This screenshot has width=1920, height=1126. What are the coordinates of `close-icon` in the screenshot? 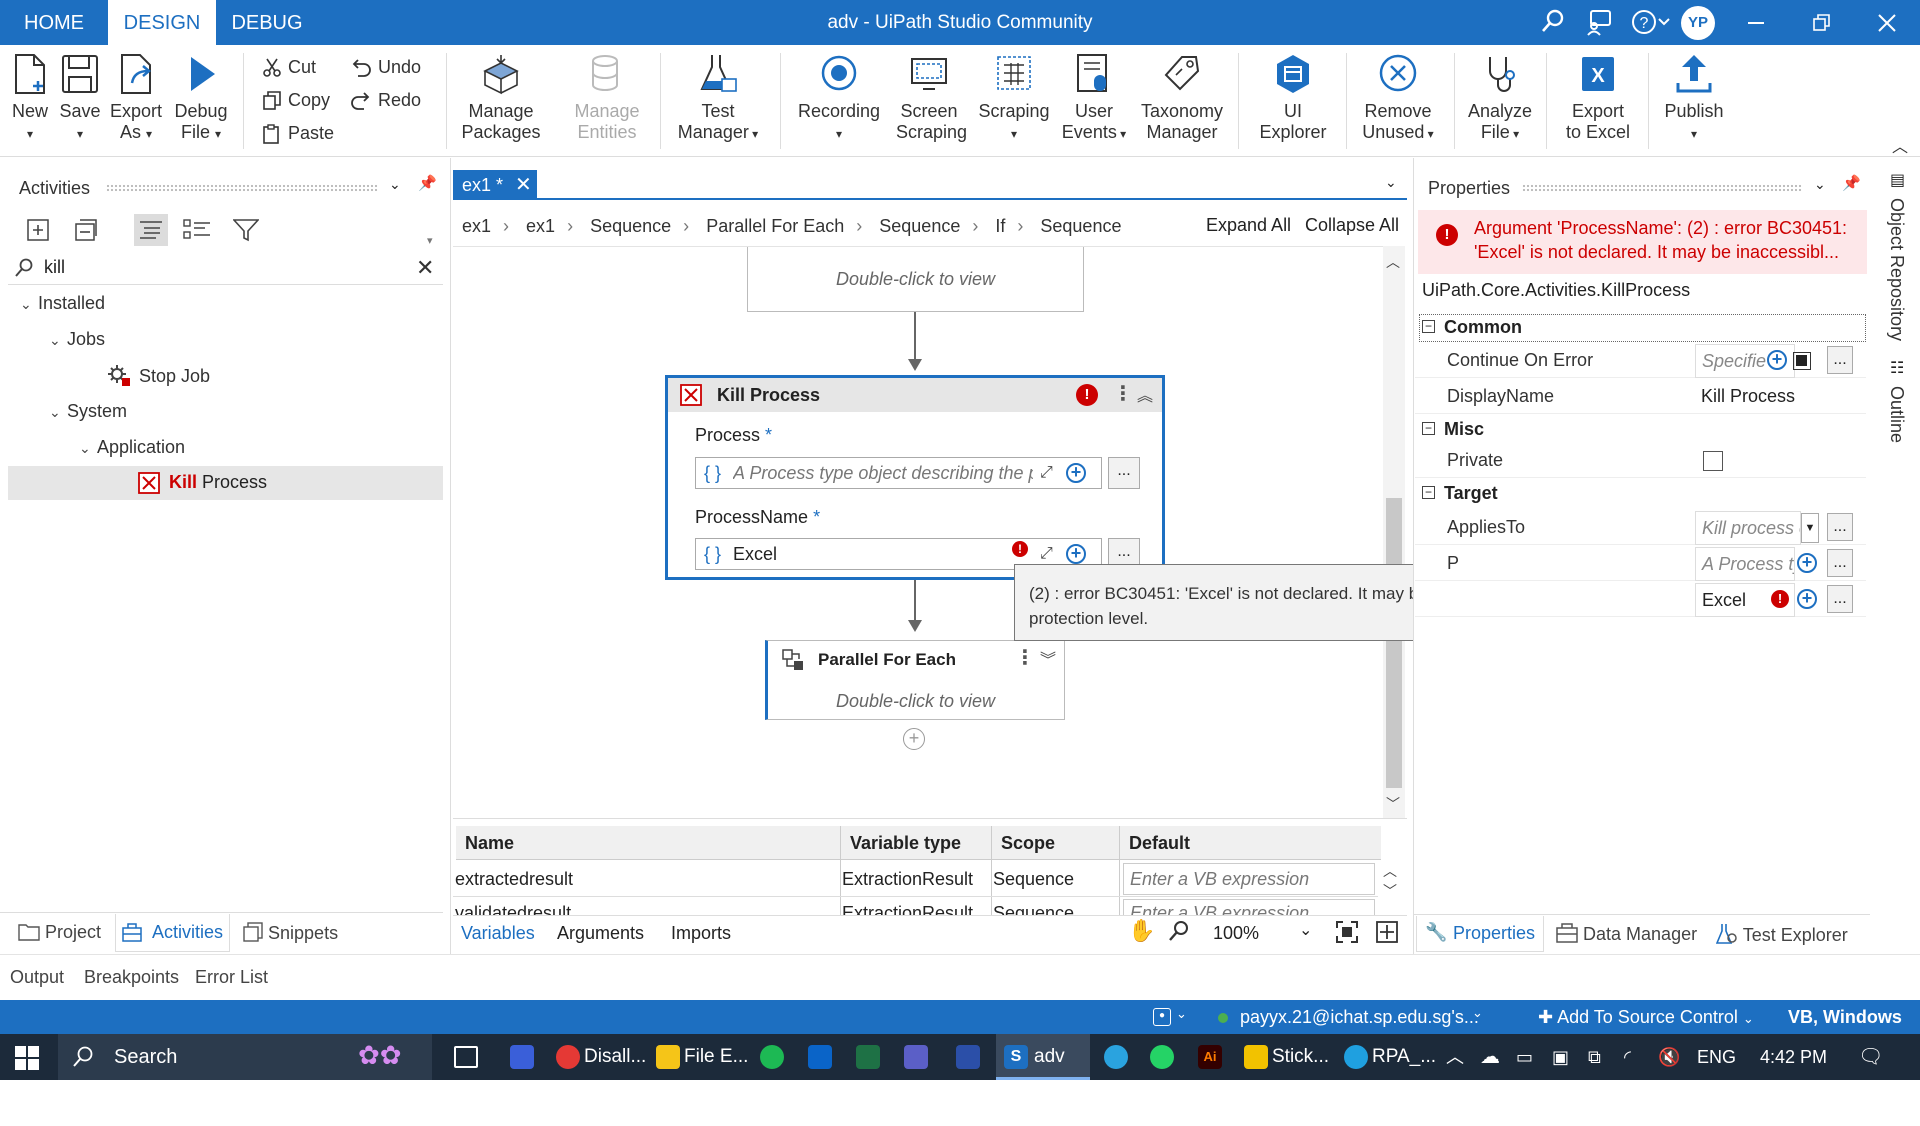 It's located at (1887, 23).